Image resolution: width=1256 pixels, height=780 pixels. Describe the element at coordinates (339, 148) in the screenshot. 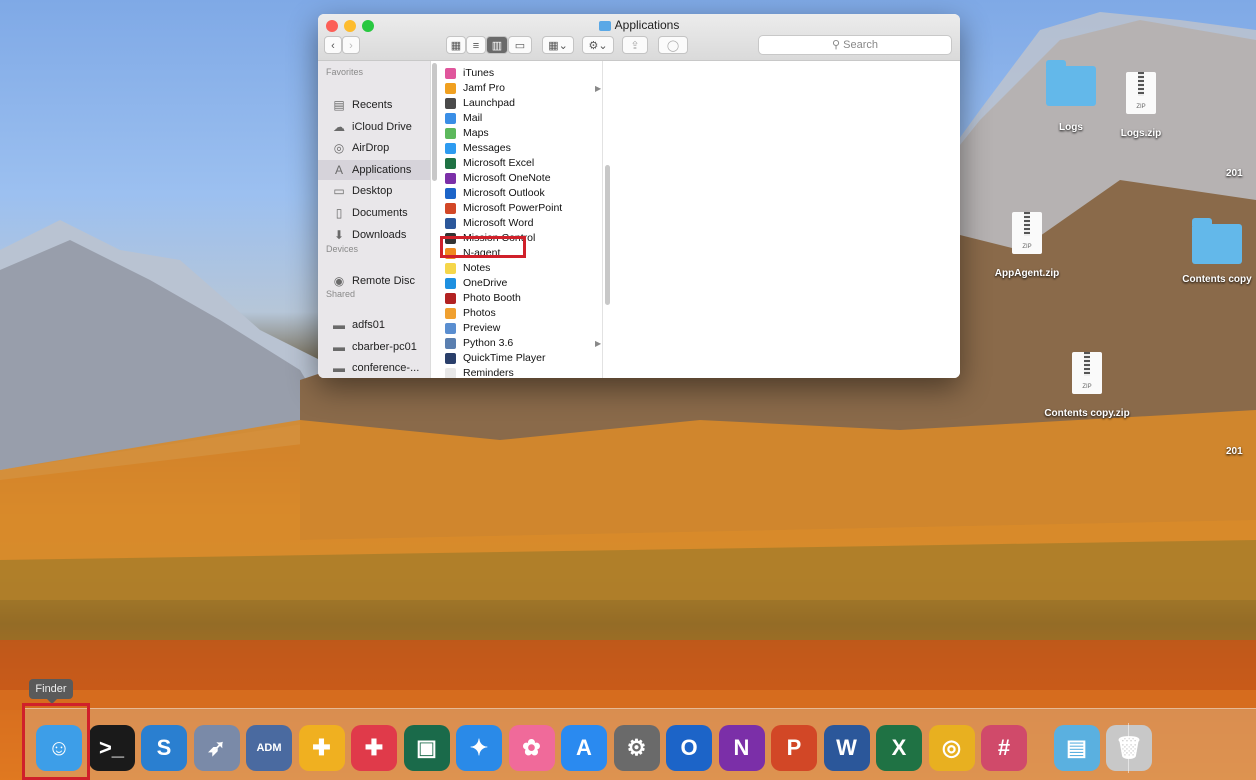

I see `airdrop-icon: ◎` at that location.